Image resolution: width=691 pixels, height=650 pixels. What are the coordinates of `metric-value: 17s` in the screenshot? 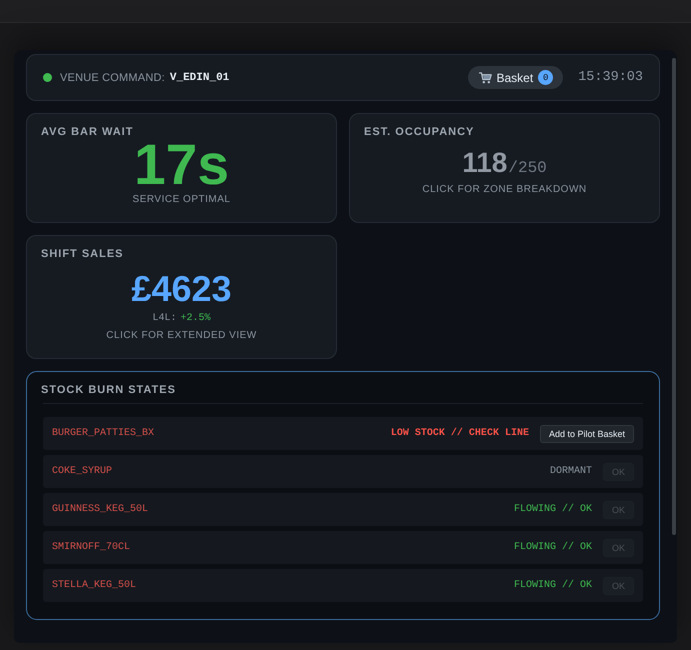 It's located at (182, 165).